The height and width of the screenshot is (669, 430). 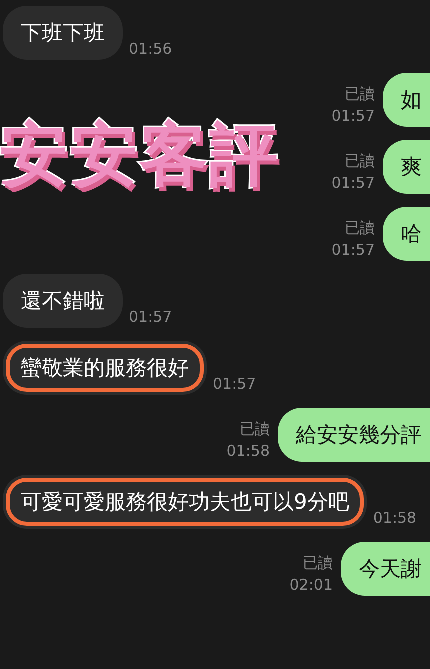 What do you see at coordinates (385, 569) in the screenshot?
I see `message-bubble: 今天謝` at bounding box center [385, 569].